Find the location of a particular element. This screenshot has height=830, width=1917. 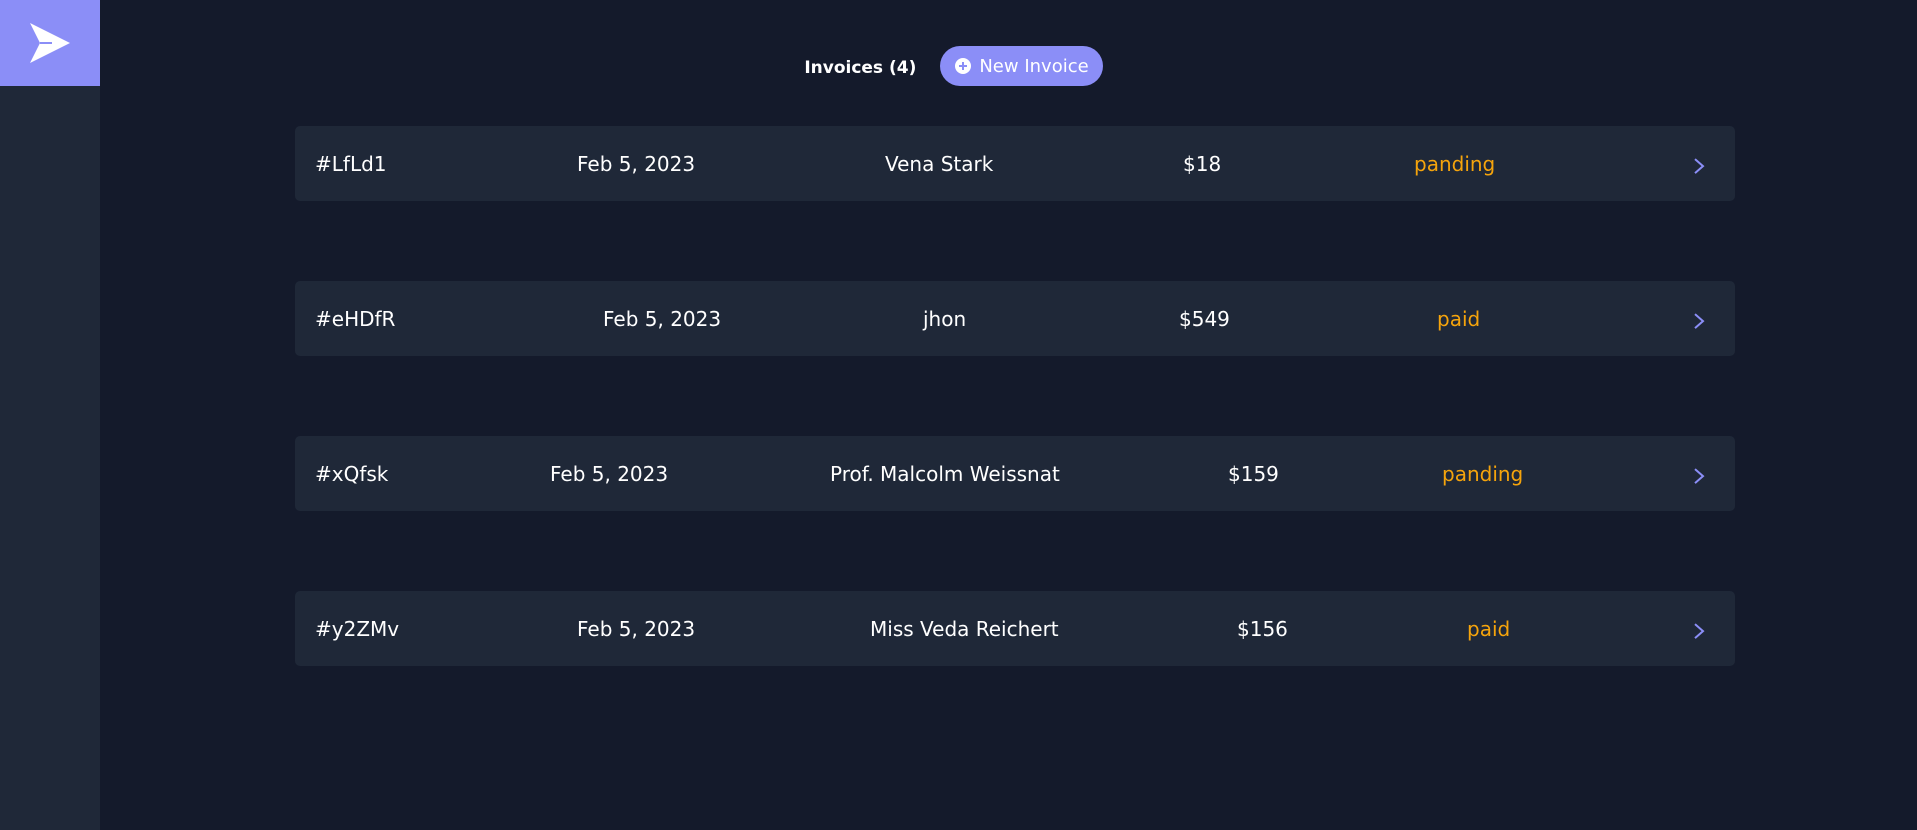

invoice-client: Vena Stark is located at coordinates (939, 163).